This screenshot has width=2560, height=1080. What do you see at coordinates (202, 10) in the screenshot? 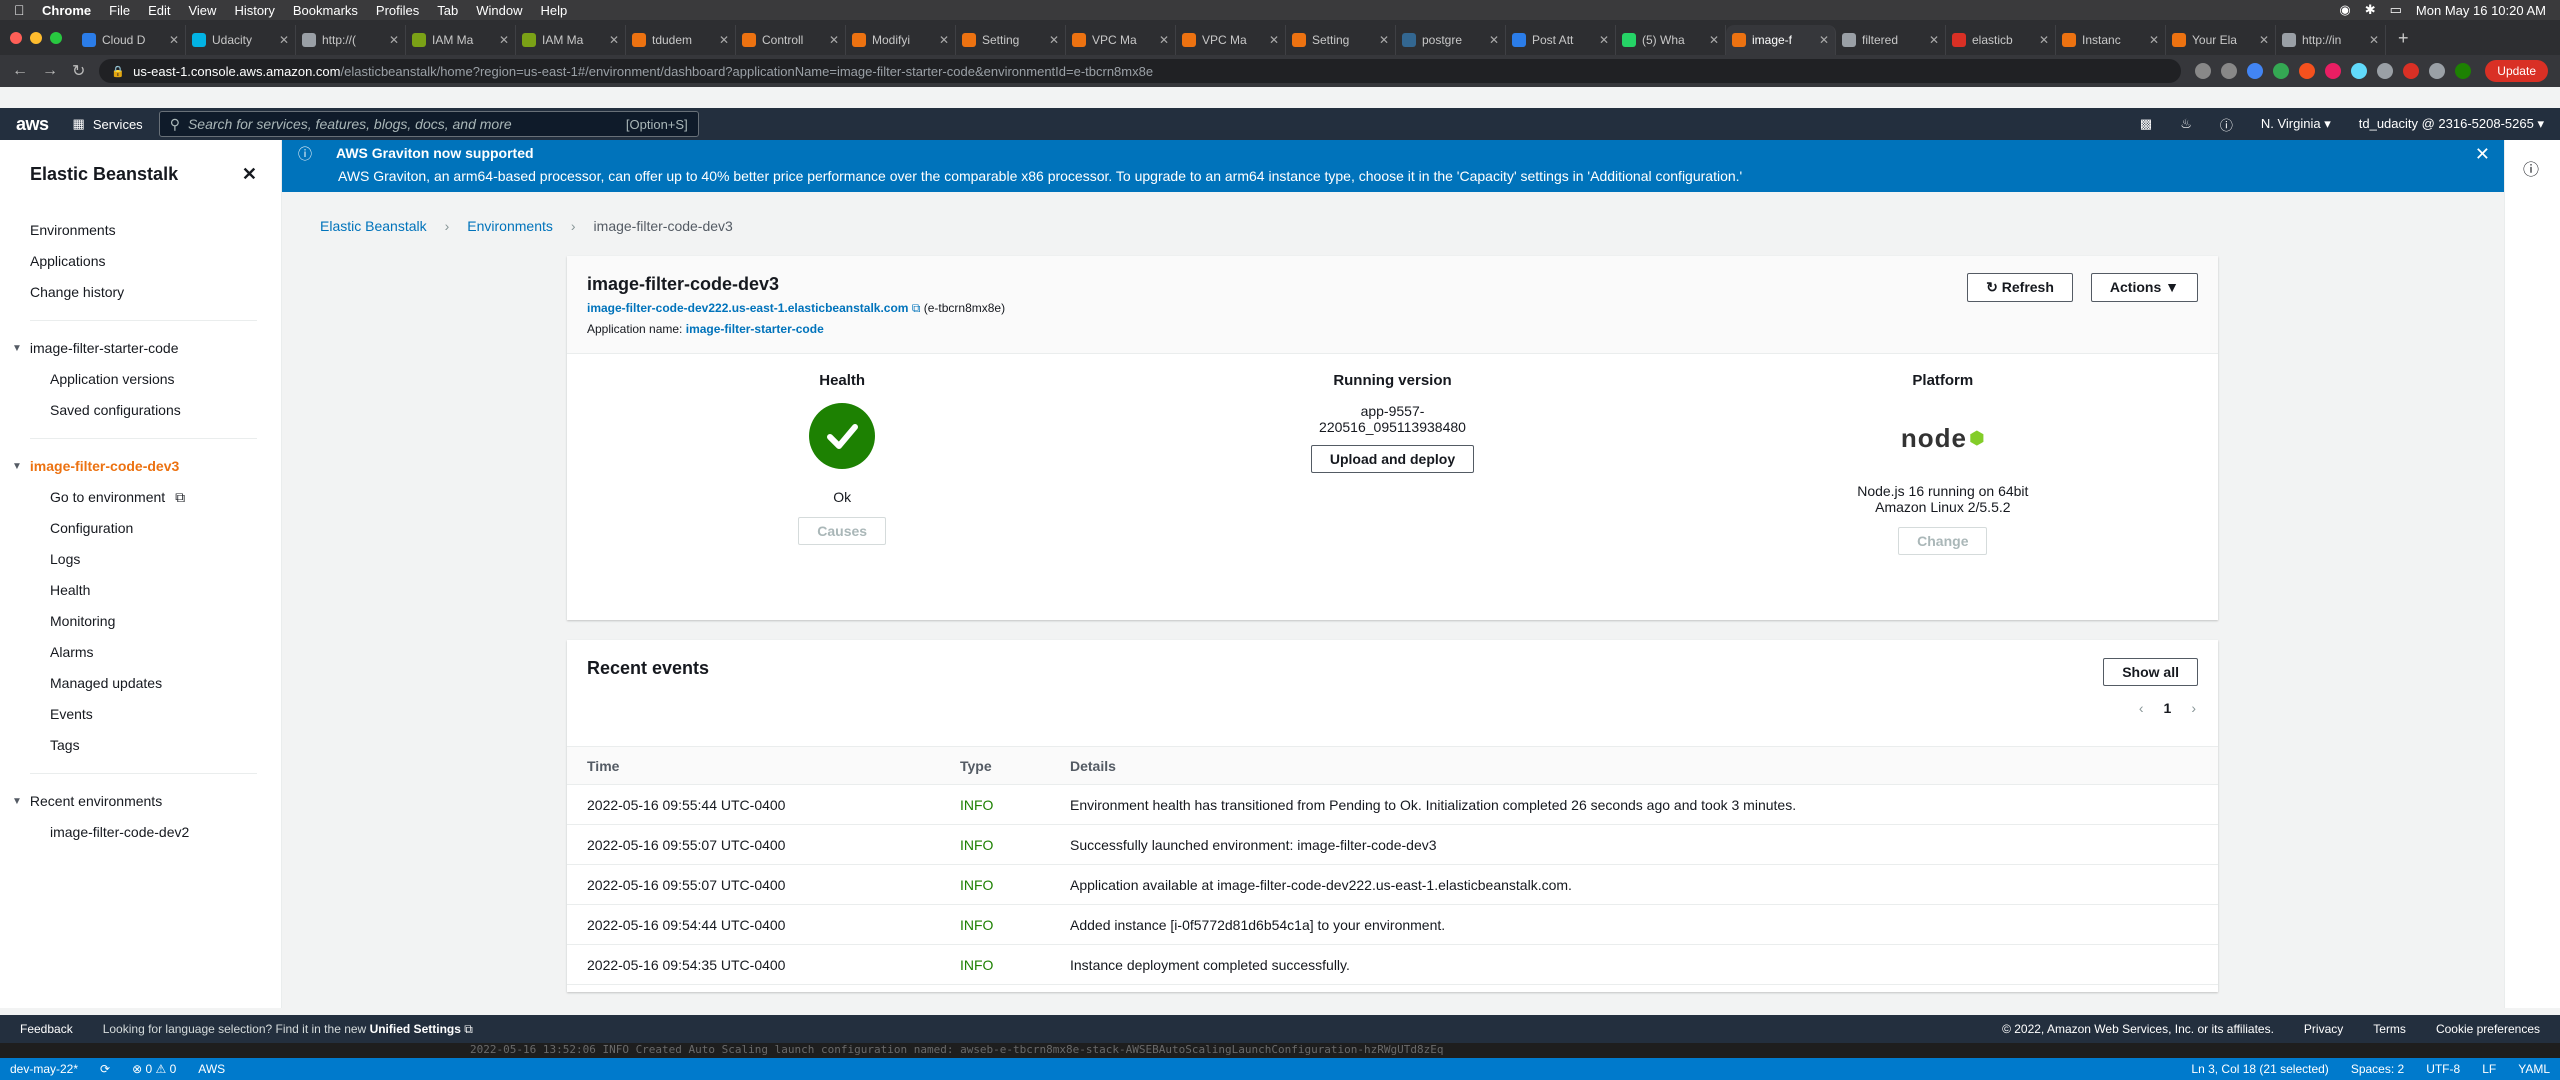
I see `menu-view: View` at bounding box center [202, 10].